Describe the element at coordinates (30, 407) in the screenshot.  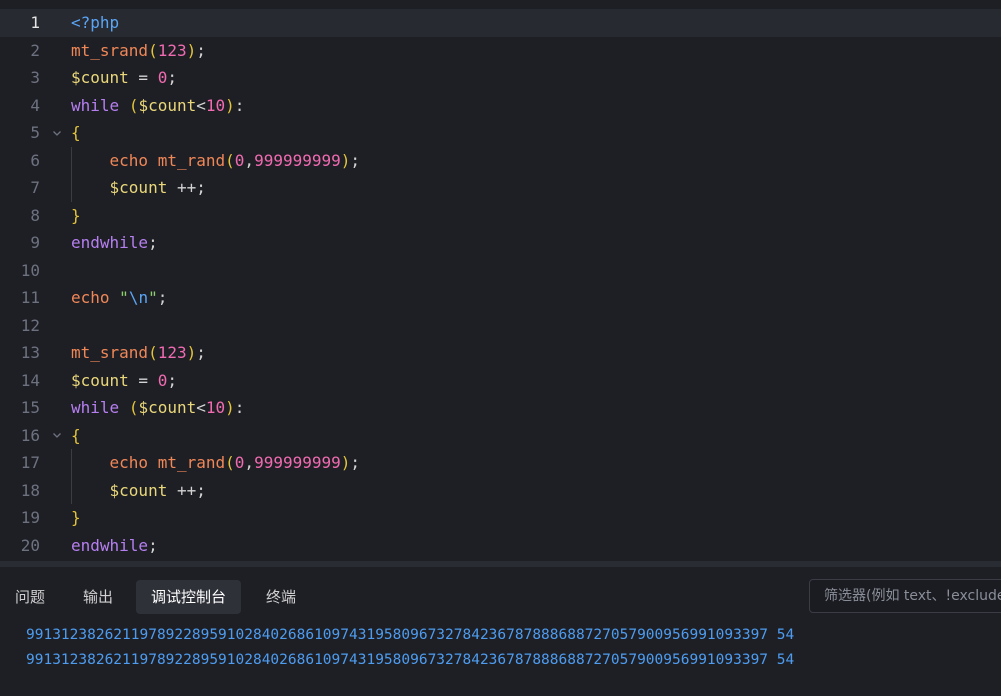
I see `line-number: 15` at that location.